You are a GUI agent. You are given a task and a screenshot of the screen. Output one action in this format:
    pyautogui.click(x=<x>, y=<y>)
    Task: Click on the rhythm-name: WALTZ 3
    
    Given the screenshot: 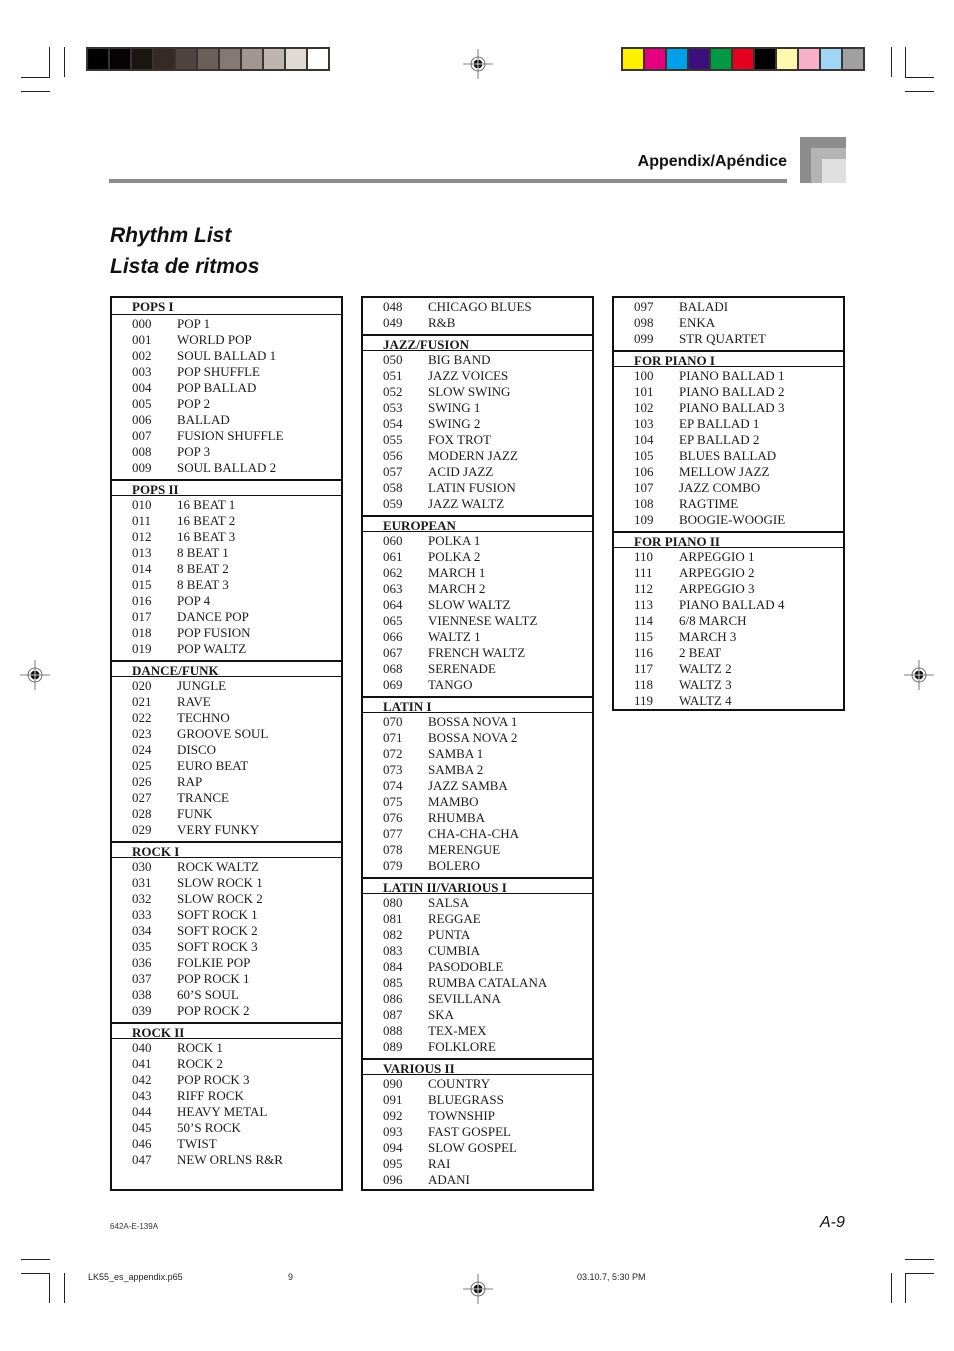 What is the action you would take?
    pyautogui.click(x=705, y=684)
    